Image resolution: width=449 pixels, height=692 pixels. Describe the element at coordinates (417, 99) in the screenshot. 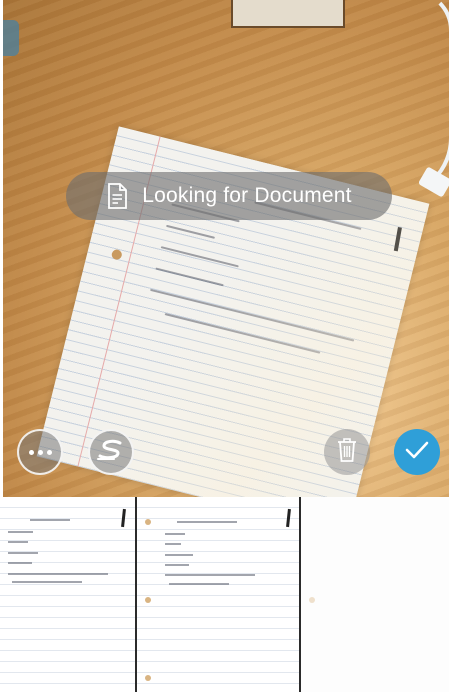

I see `cable` at that location.